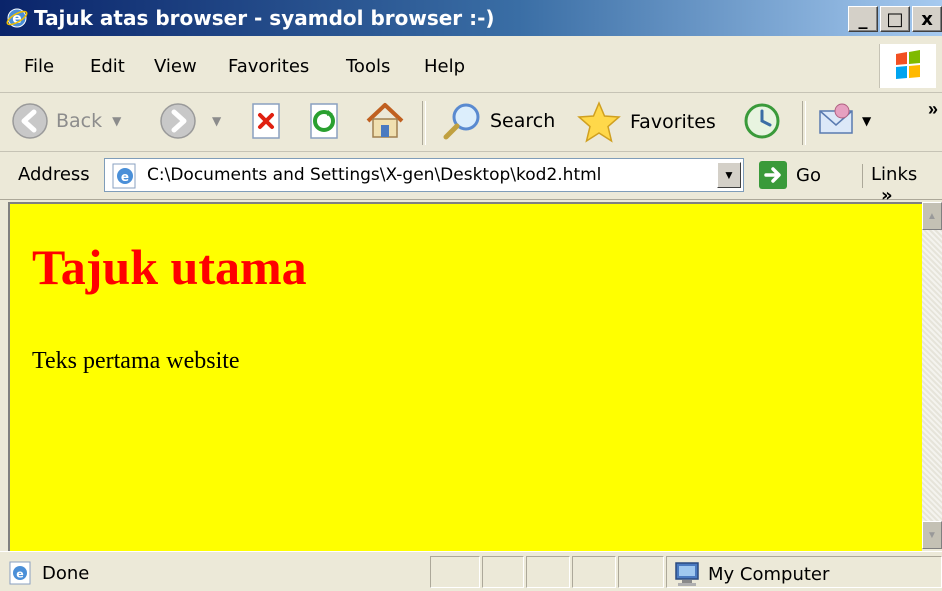 The width and height of the screenshot is (942, 591). I want to click on mail-button: ▼, so click(842, 121).